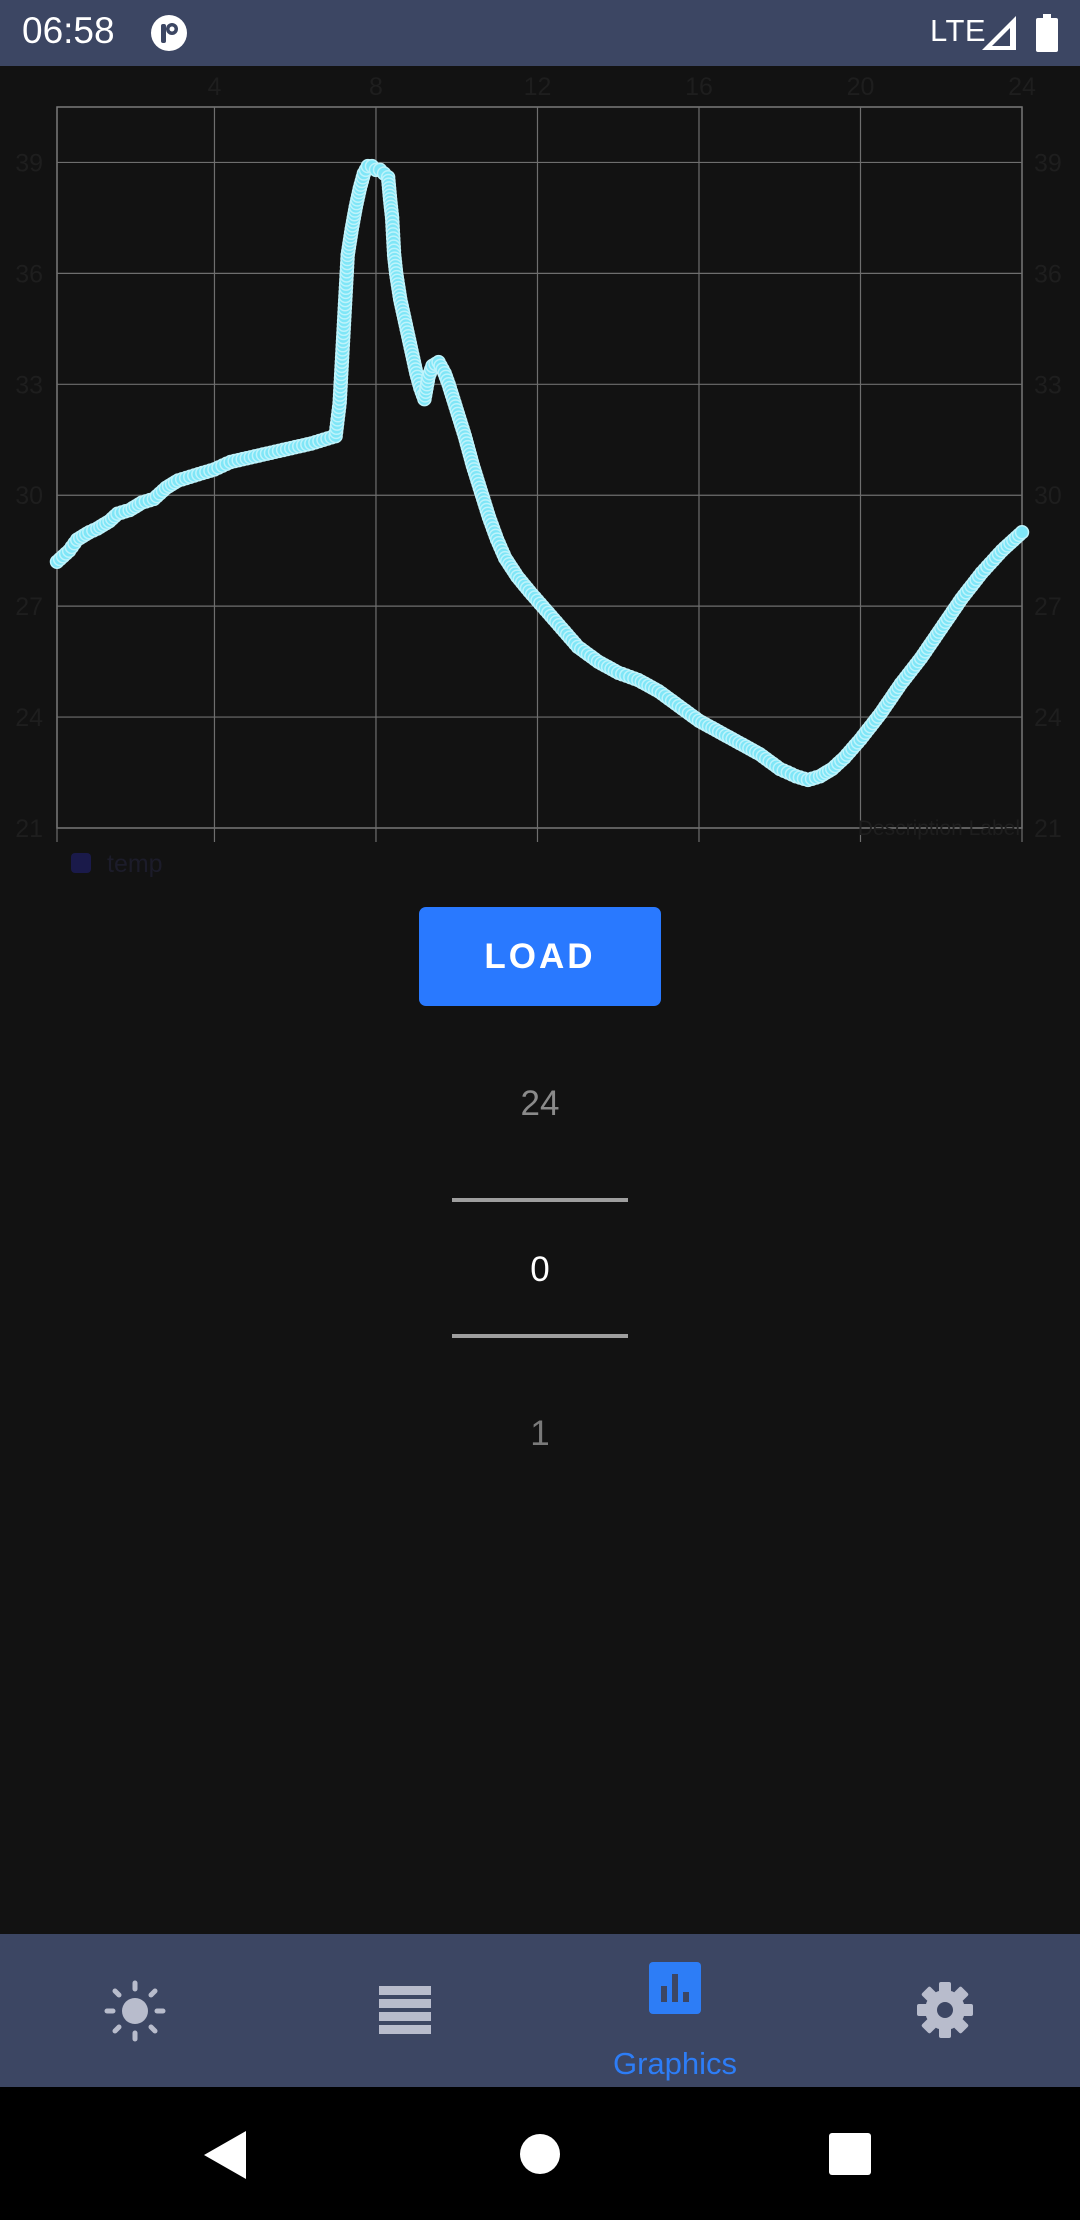  I want to click on y-tick-label-right: 30, so click(1048, 496).